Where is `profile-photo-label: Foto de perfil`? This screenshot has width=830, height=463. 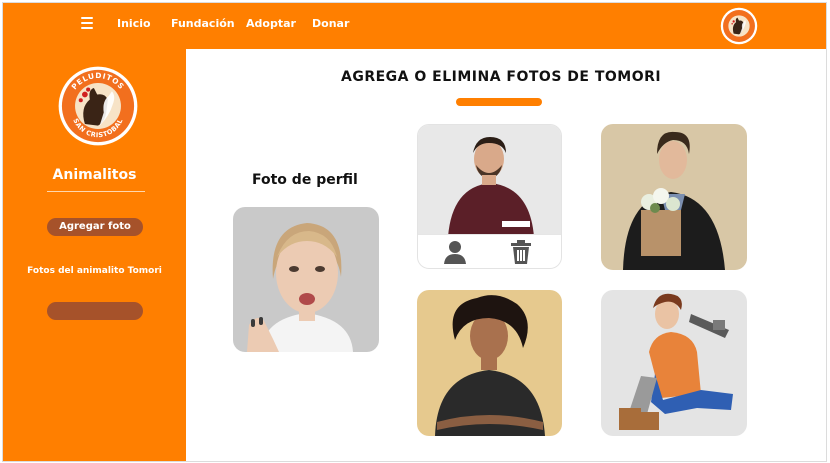 profile-photo-label: Foto de perfil is located at coordinates (305, 180).